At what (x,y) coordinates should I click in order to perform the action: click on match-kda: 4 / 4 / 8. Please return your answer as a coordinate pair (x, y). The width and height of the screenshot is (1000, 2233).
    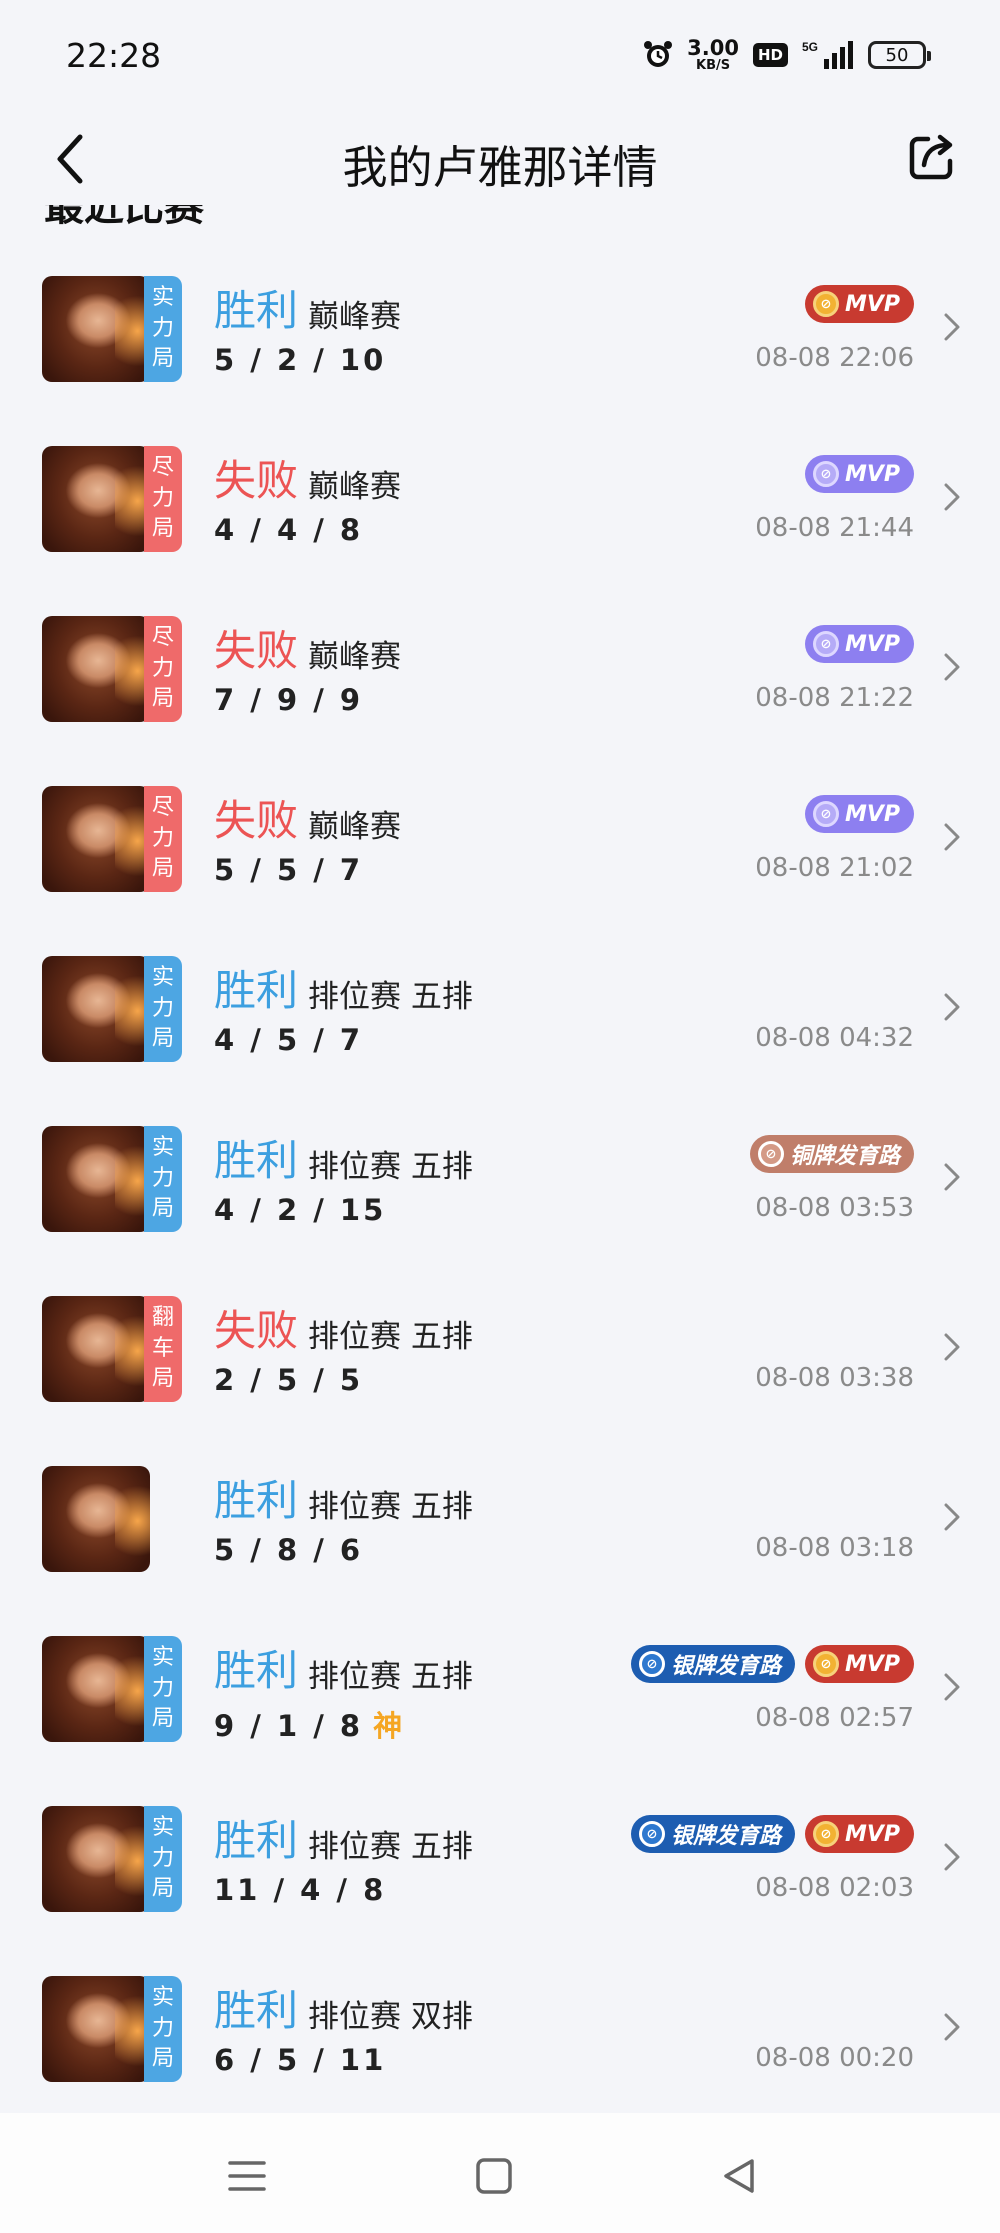
    Looking at the image, I should click on (288, 530).